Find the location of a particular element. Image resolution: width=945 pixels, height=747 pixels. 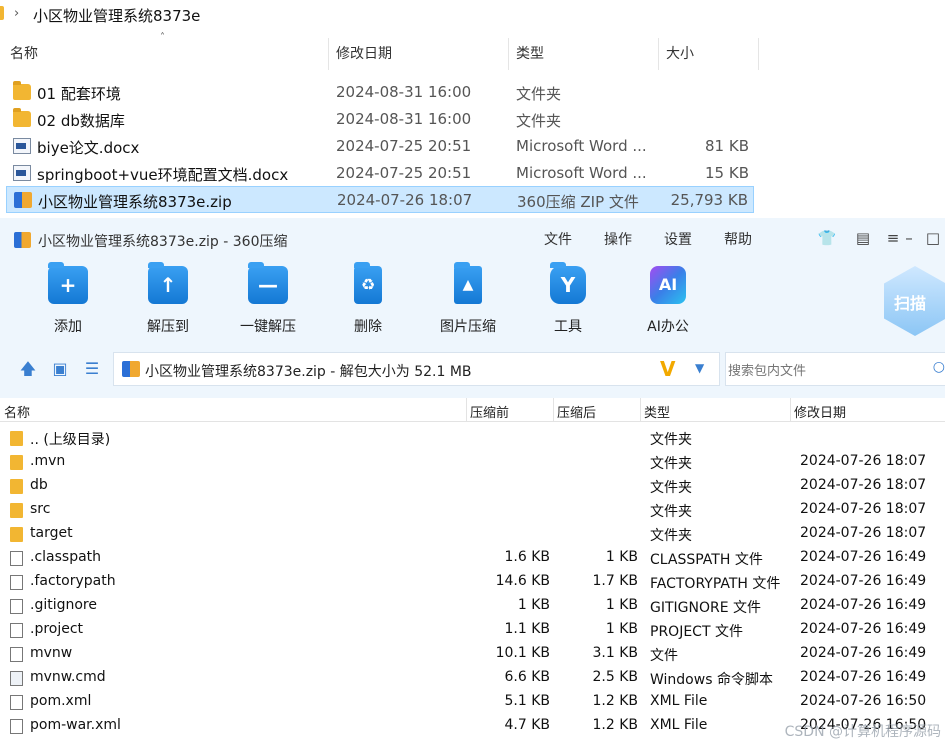

ai-office-icon: AI is located at coordinates (668, 285).